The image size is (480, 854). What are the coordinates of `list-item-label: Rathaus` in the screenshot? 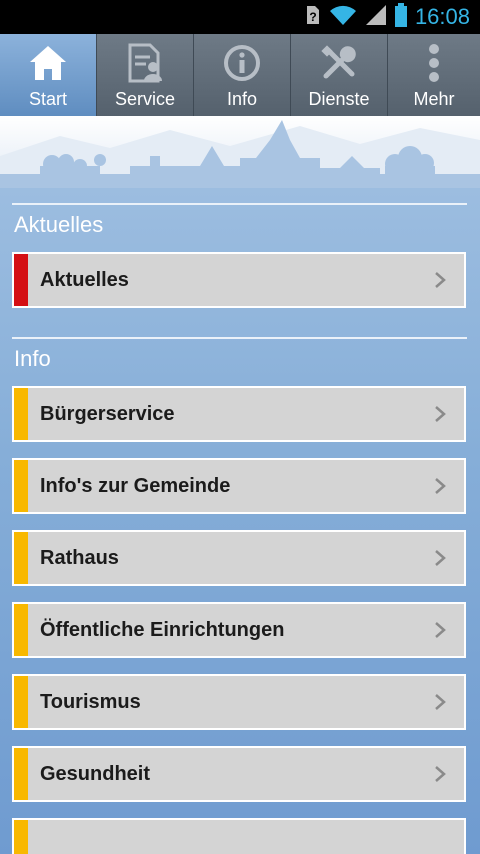 It's located at (79, 557).